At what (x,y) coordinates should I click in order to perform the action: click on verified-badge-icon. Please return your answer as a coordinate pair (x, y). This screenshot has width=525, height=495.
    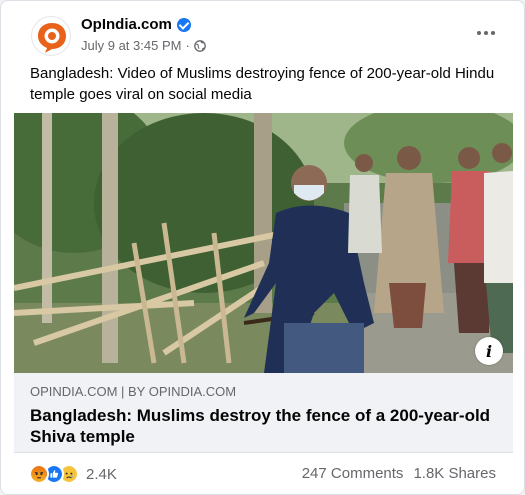
    Looking at the image, I should click on (183, 24).